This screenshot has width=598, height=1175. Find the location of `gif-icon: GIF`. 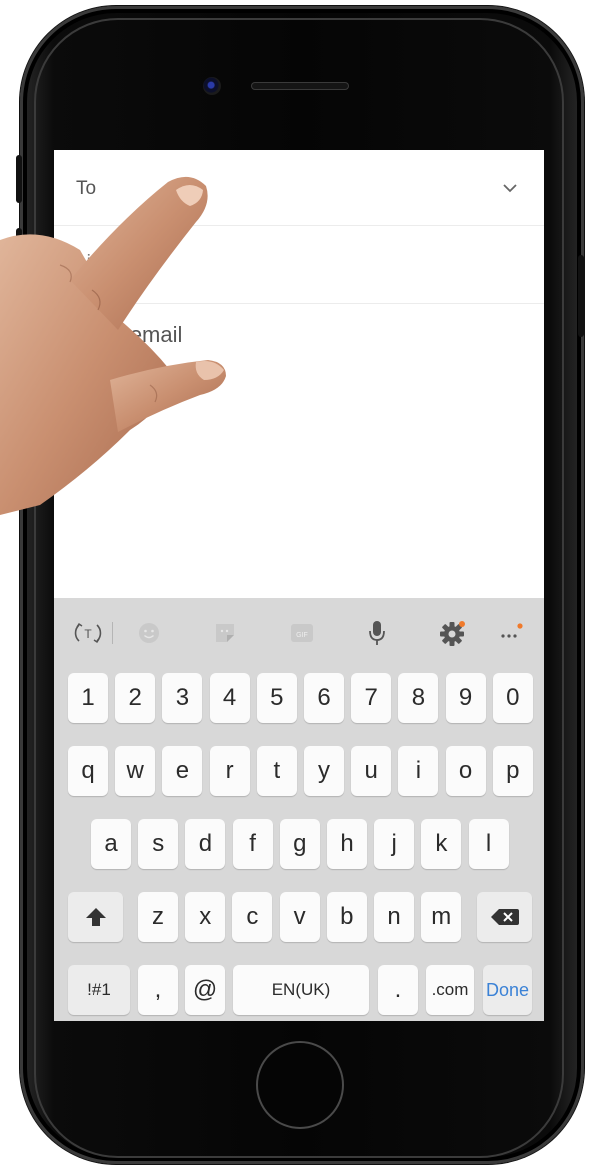

gif-icon: GIF is located at coordinates (302, 633).